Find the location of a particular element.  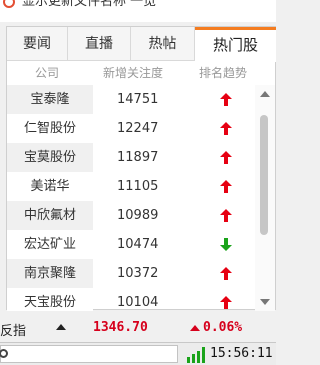

scroll-thumb is located at coordinates (264, 175).